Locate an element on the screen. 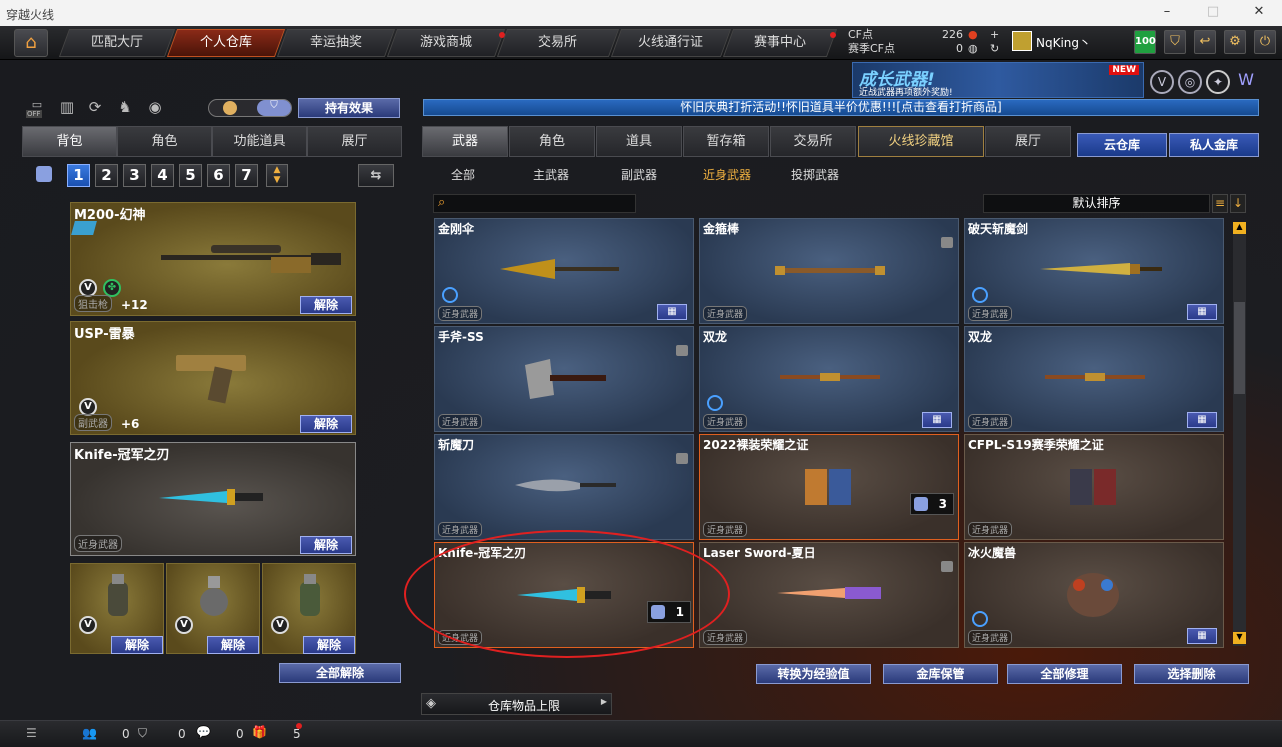 The width and height of the screenshot is (1282, 747). subtab-secondary: 副武器 is located at coordinates (639, 174).